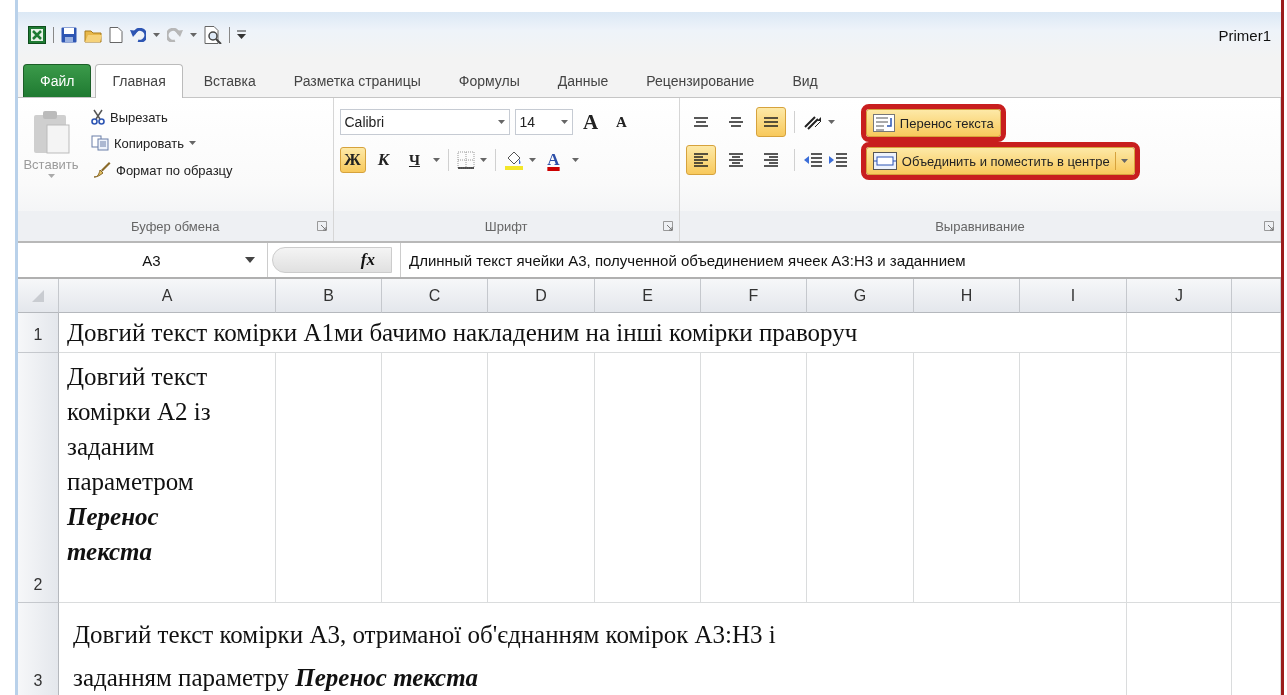 The image size is (1287, 695). Describe the element at coordinates (38, 333) in the screenshot. I see `row-header: 1` at that location.